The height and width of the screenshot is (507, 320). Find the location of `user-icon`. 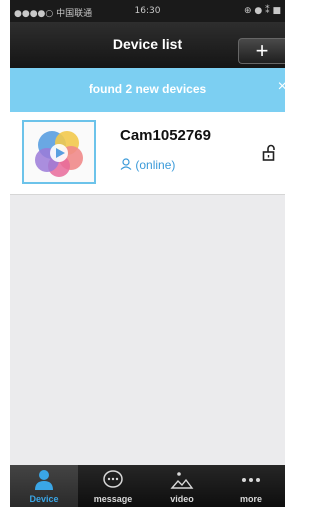

user-icon is located at coordinates (126, 164).